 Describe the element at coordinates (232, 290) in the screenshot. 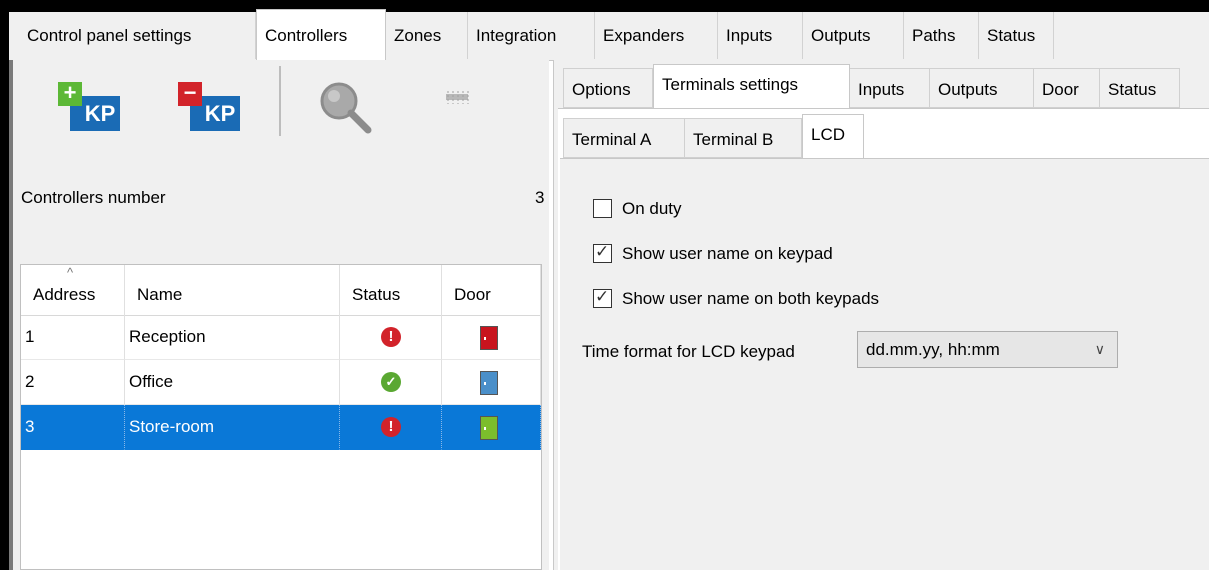

I see `column-header-name: Name` at that location.